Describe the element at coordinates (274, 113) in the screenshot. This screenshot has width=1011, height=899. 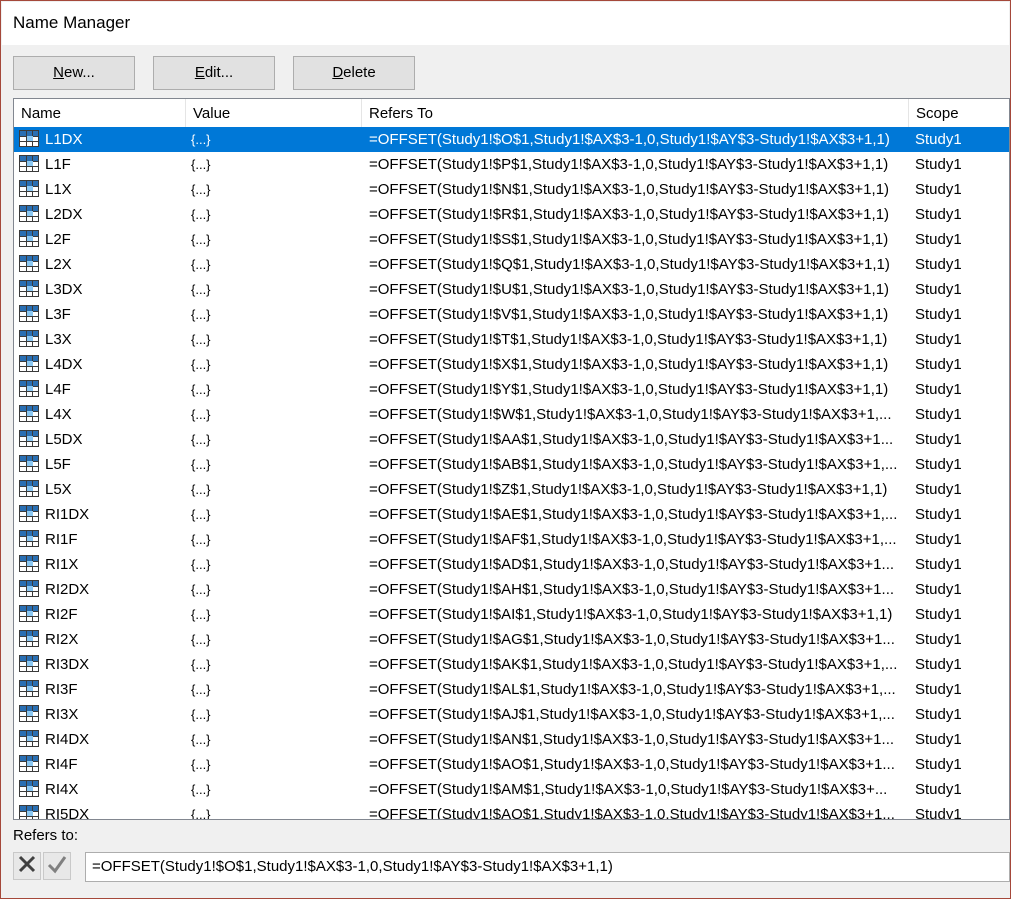
I see `column-header-value: Value` at that location.